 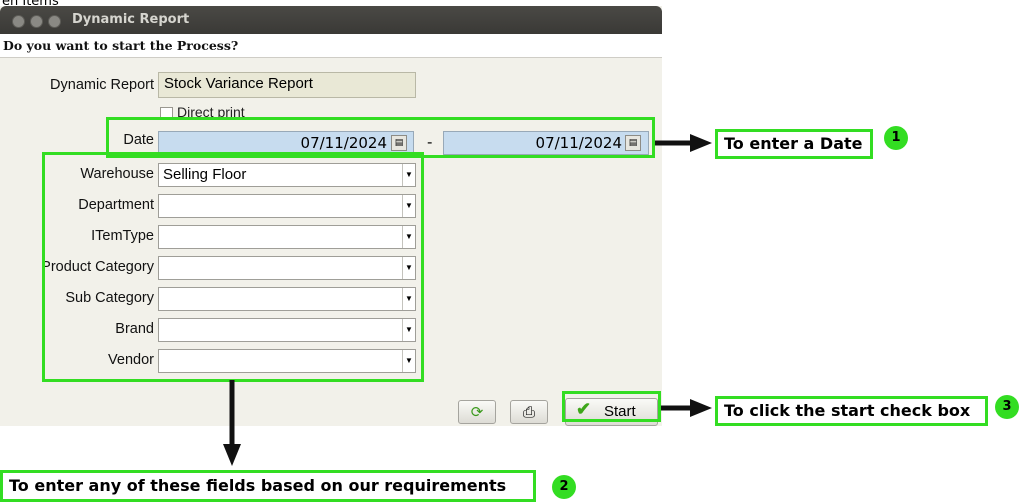 I want to click on callout-date: To enter a Date, so click(x=794, y=144).